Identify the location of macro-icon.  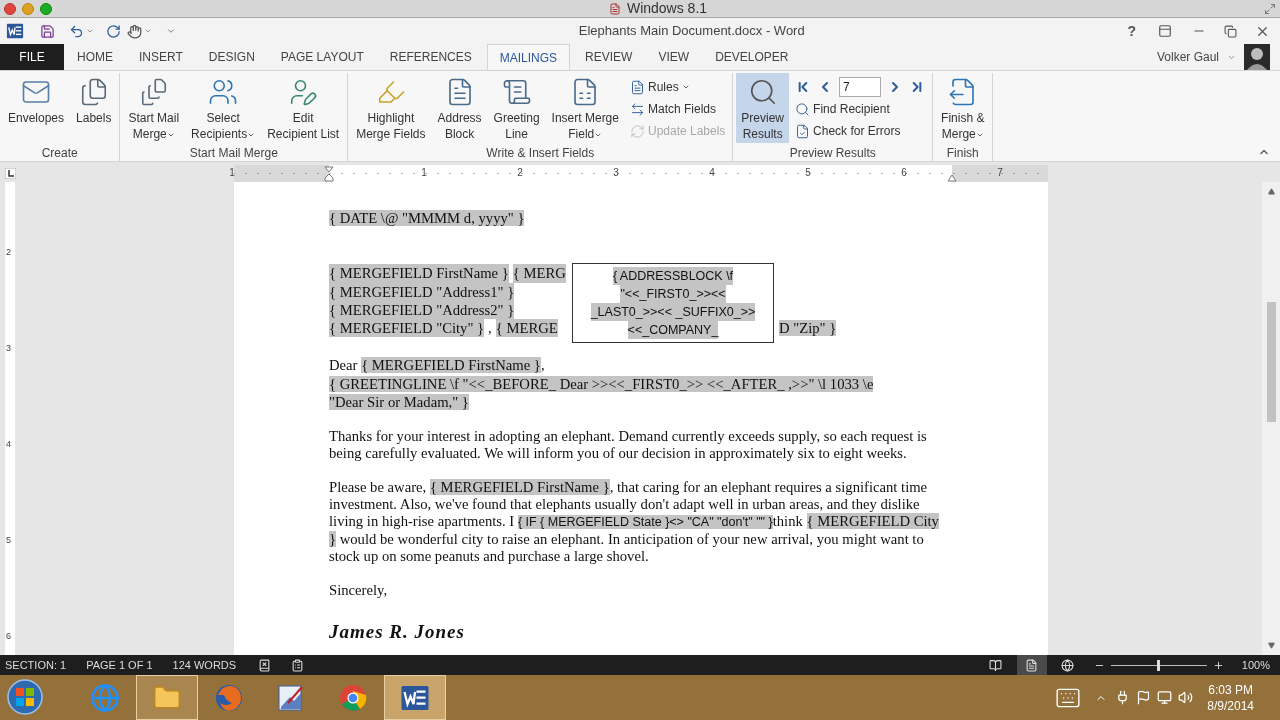
(298, 665).